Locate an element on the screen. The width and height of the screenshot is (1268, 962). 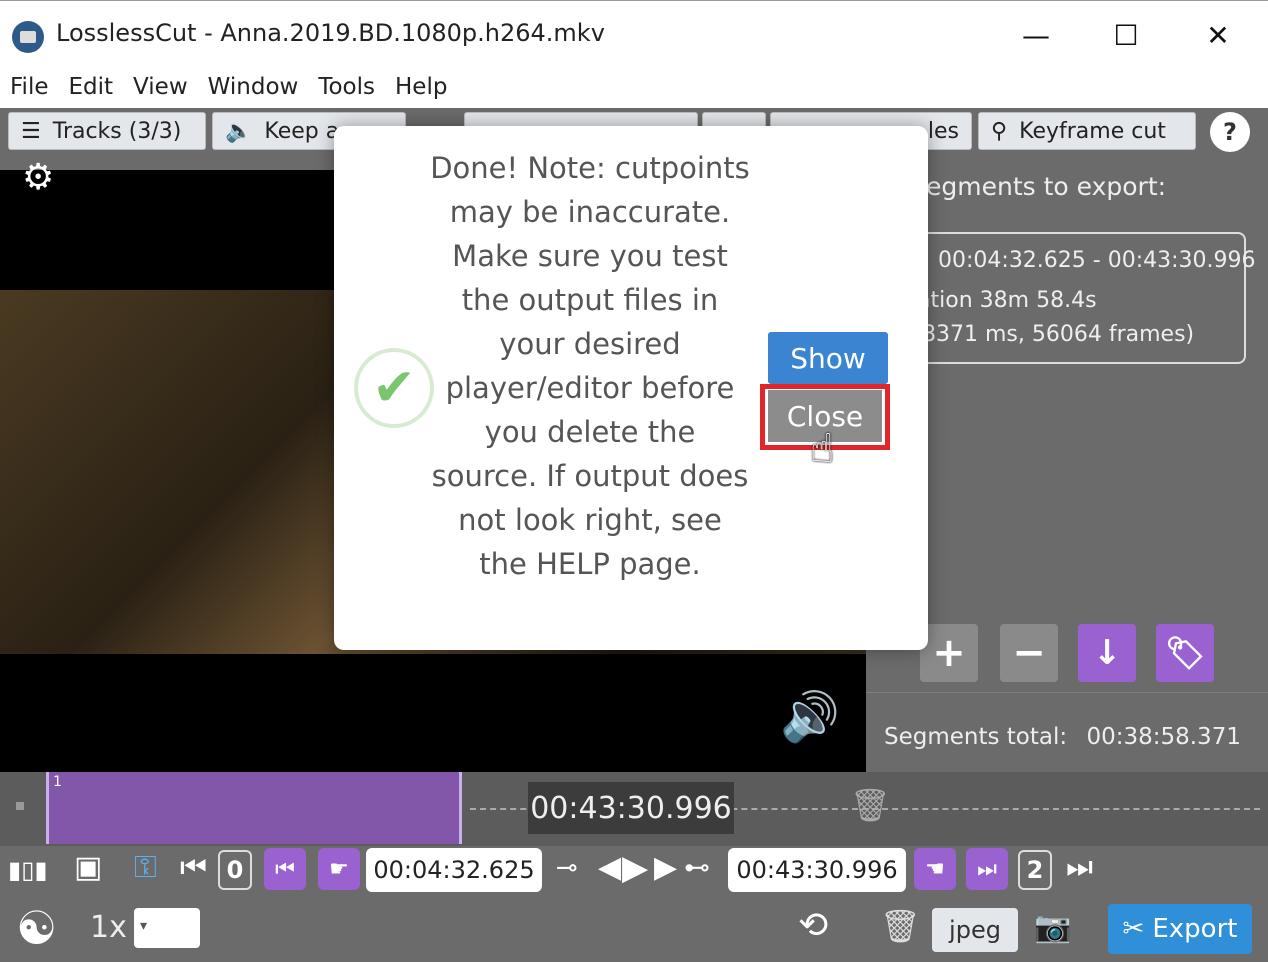
jump-end-icon: ⏭ is located at coordinates (1079, 868).